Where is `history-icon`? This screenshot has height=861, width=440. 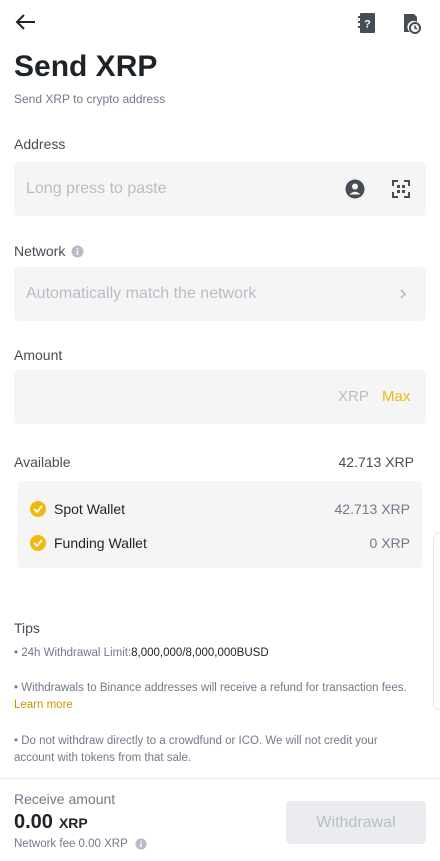
history-icon is located at coordinates (412, 24).